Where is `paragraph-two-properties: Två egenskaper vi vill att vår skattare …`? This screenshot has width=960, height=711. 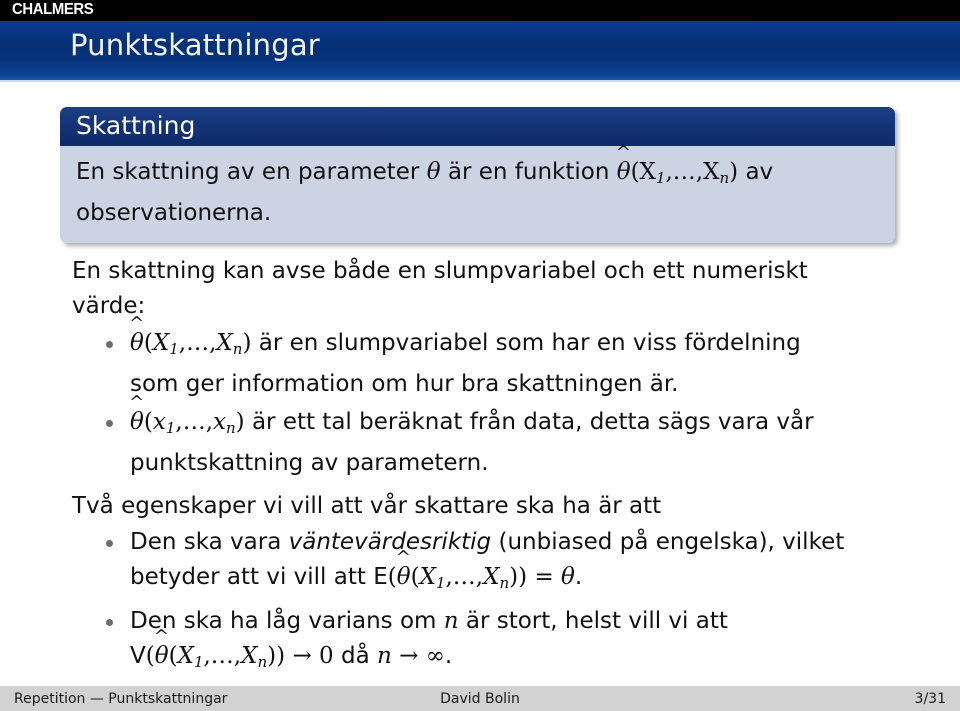 paragraph-two-properties: Två egenskaper vi vill att vår skattare … is located at coordinates (367, 506).